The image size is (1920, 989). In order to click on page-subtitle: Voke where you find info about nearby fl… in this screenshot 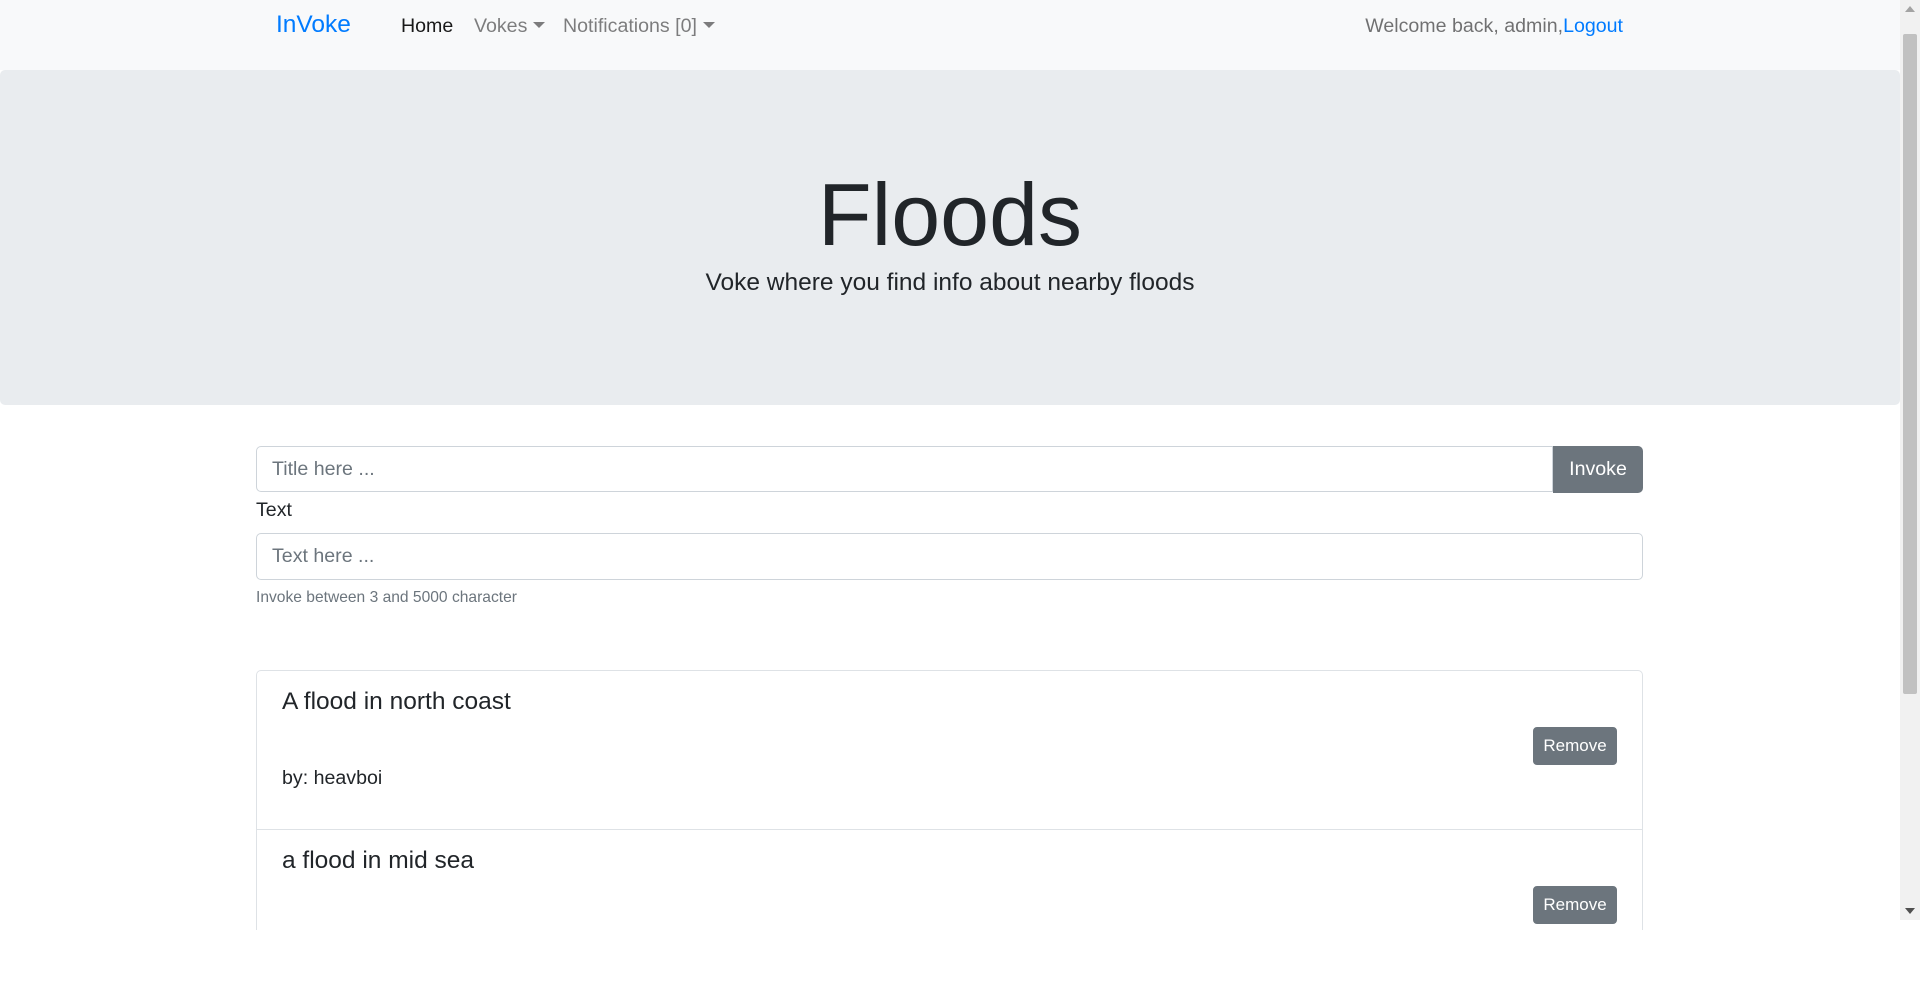, I will do `click(950, 282)`.